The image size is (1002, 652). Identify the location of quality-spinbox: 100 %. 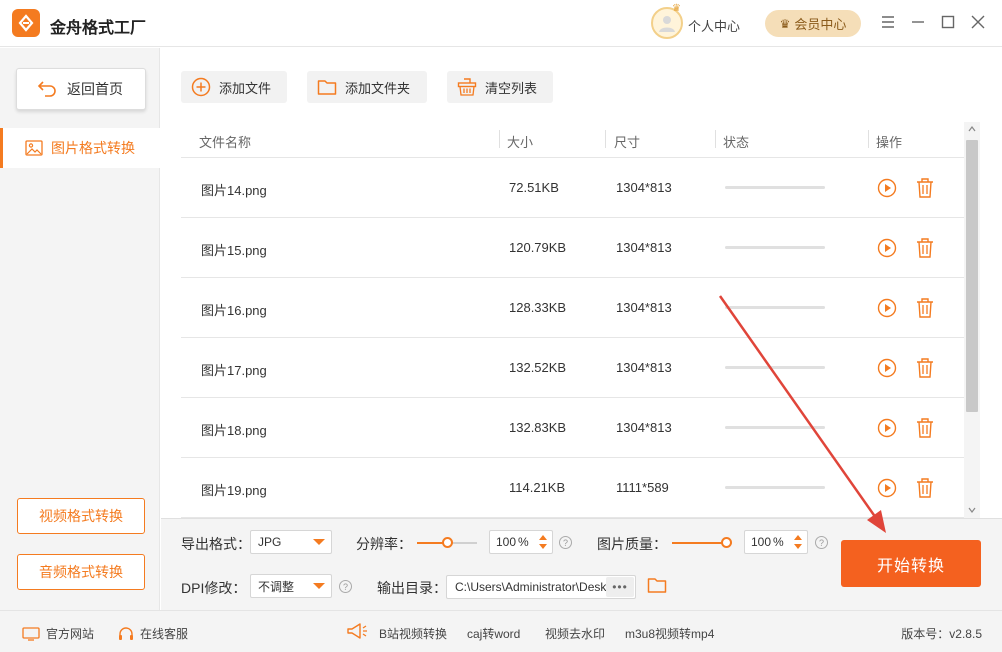
(776, 542).